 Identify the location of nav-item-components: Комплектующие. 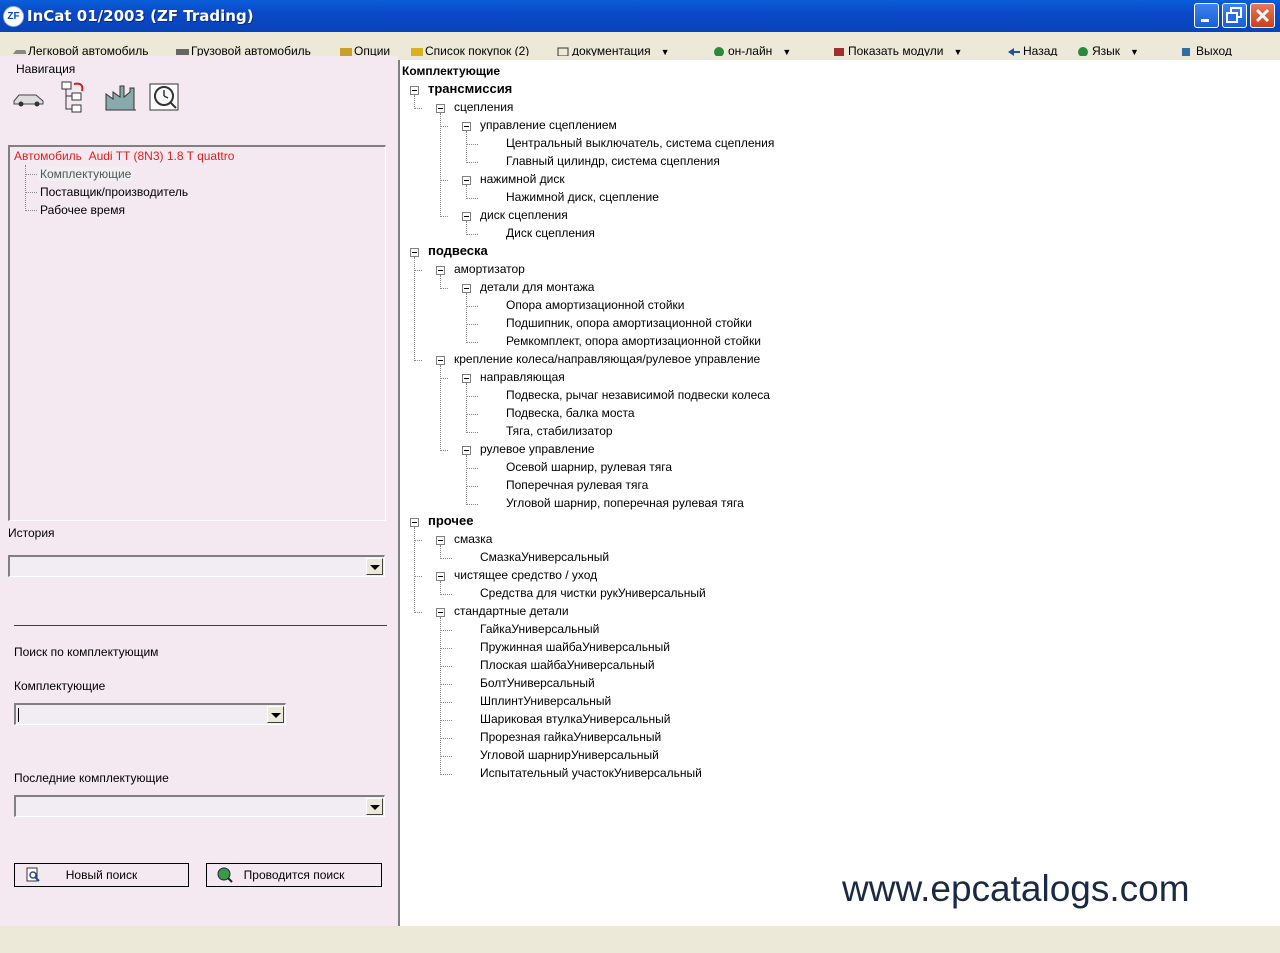
(86, 174).